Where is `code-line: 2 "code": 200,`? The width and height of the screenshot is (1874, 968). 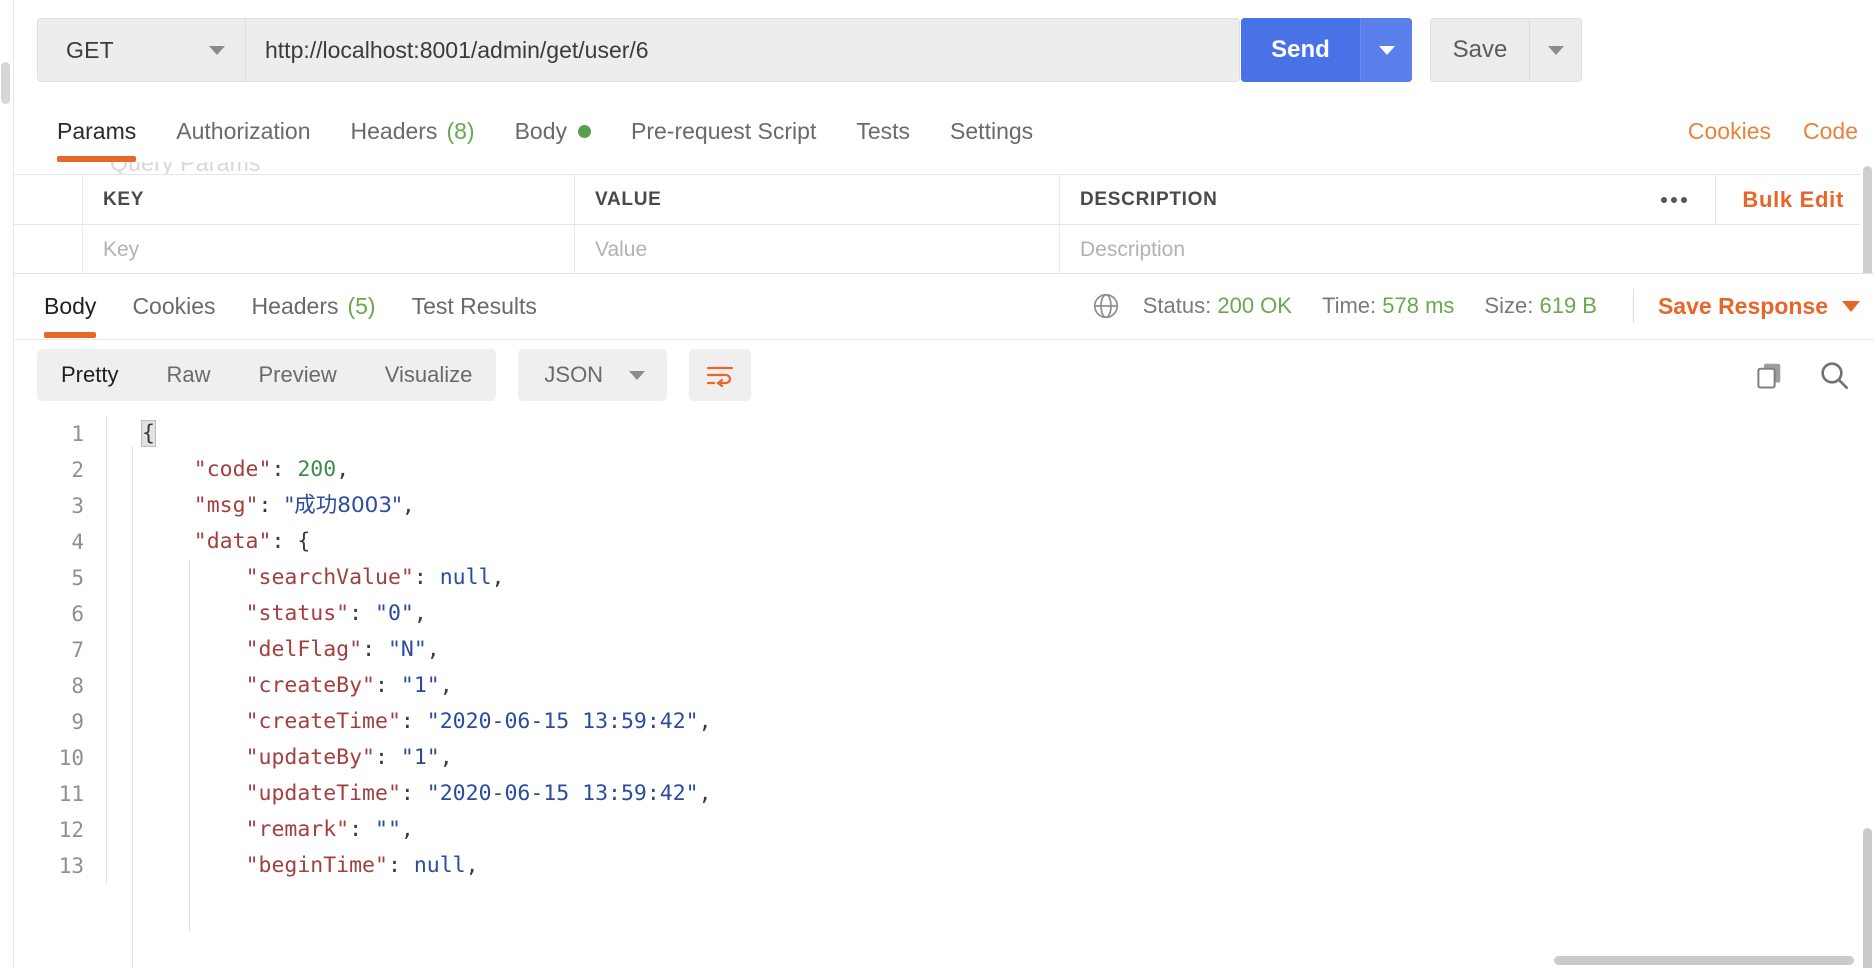 code-line: 2 "code": 200, is located at coordinates (944, 470).